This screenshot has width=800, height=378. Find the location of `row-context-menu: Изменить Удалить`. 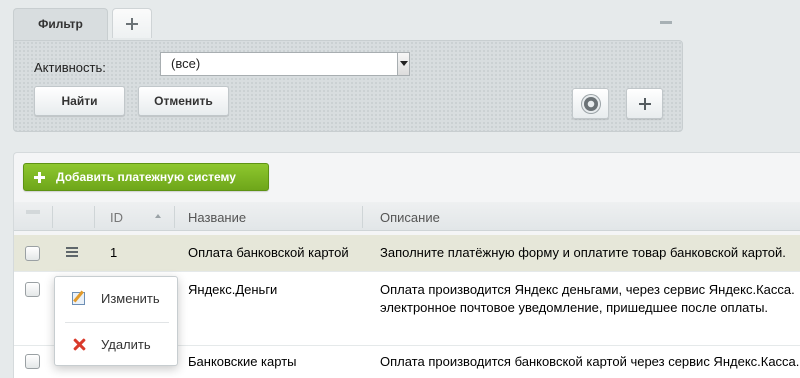

row-context-menu: Изменить Удалить is located at coordinates (116, 321).